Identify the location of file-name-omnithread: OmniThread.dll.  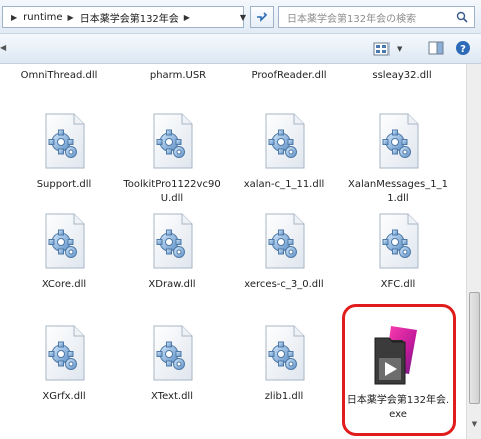
(59, 75).